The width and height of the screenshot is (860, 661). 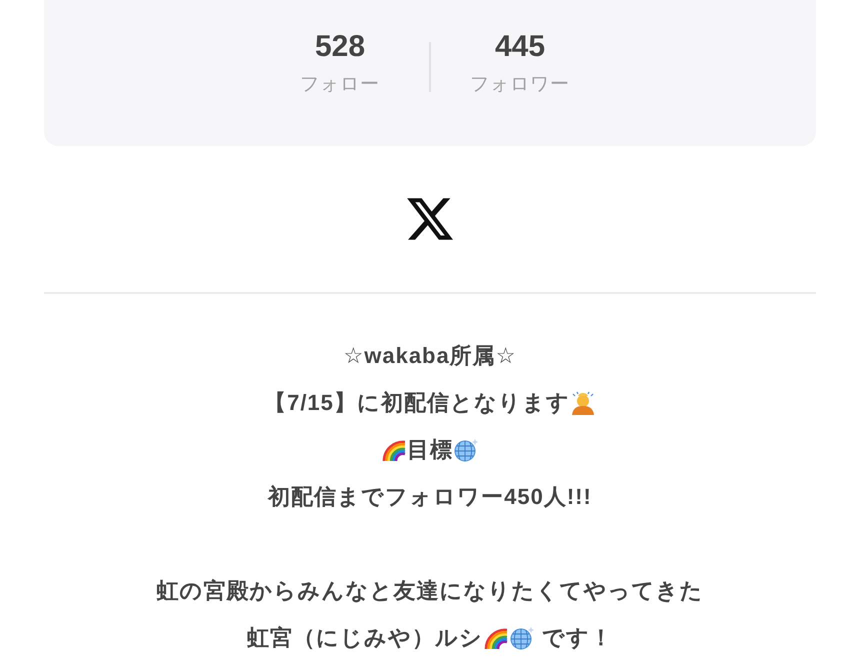 What do you see at coordinates (340, 85) in the screenshot?
I see `stat-label: フォロー` at bounding box center [340, 85].